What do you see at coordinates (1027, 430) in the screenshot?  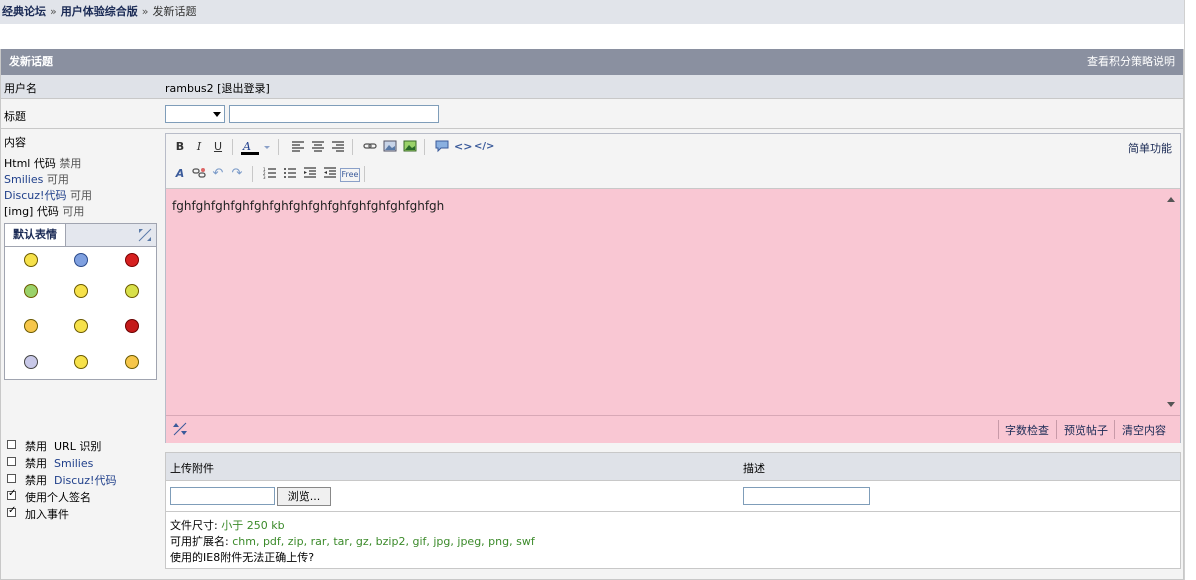 I see `word-check-button: 字数检查` at bounding box center [1027, 430].